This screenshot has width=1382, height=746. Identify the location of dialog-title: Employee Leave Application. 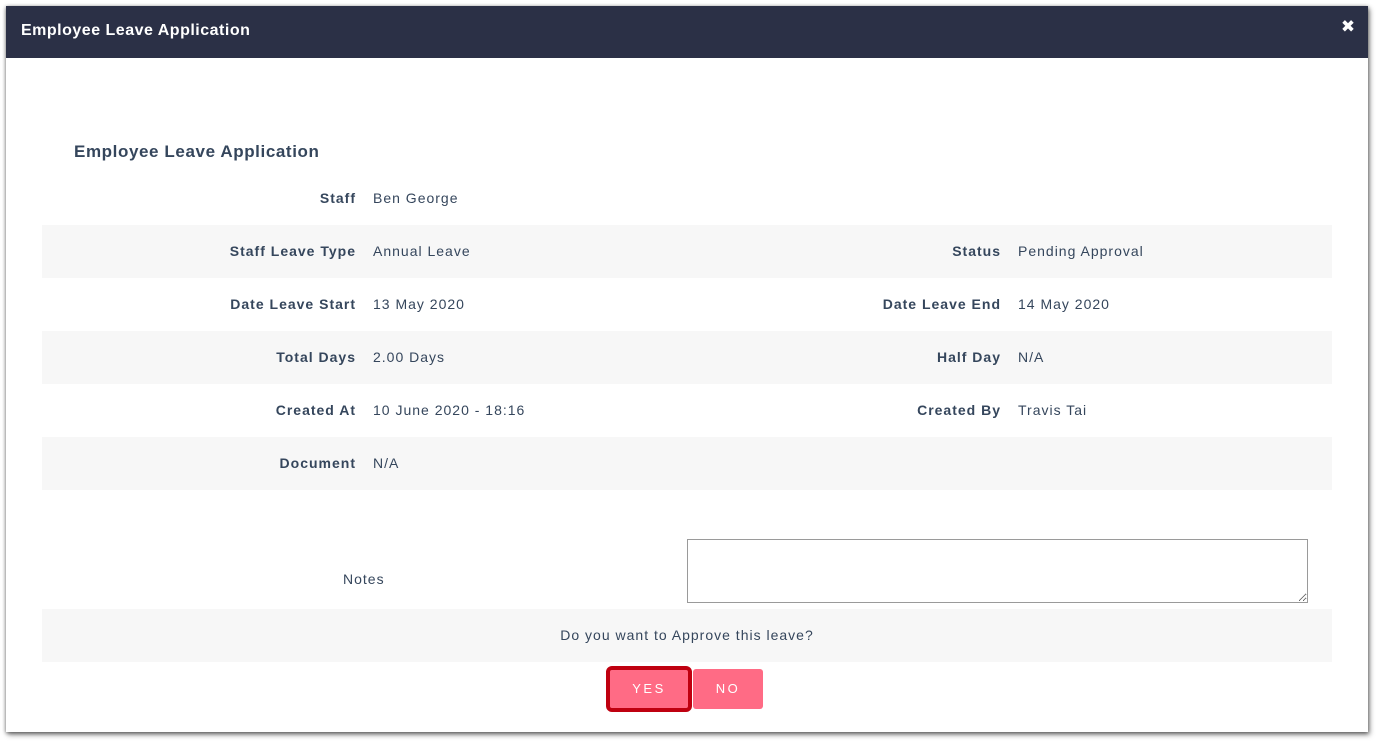
(136, 30).